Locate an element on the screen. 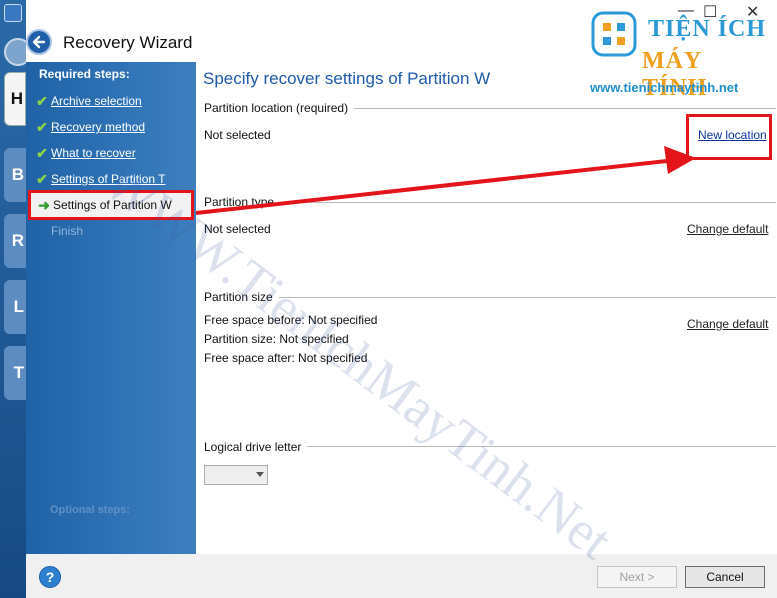 This screenshot has width=777, height=598. site-logo: TIỆN ÍCH MÁY TÍNH www.tienichmaytinh.net is located at coordinates (681, 53).